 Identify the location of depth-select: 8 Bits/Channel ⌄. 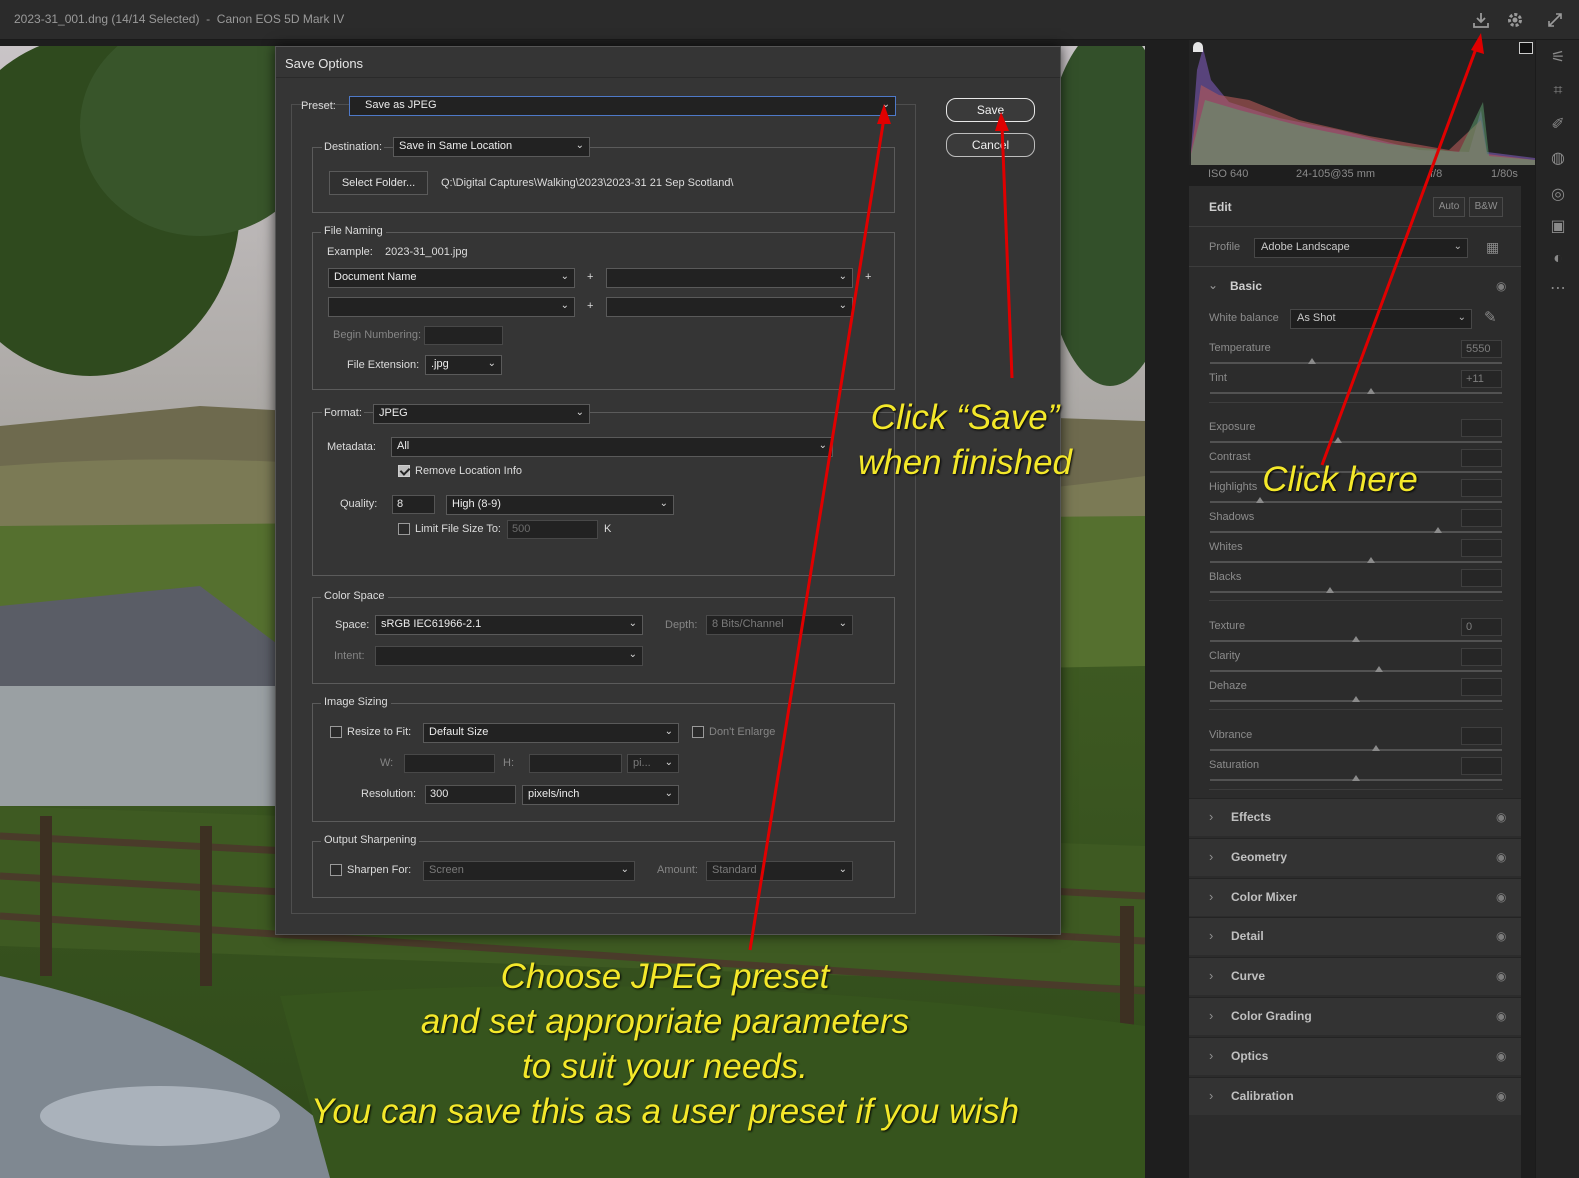
(779, 625).